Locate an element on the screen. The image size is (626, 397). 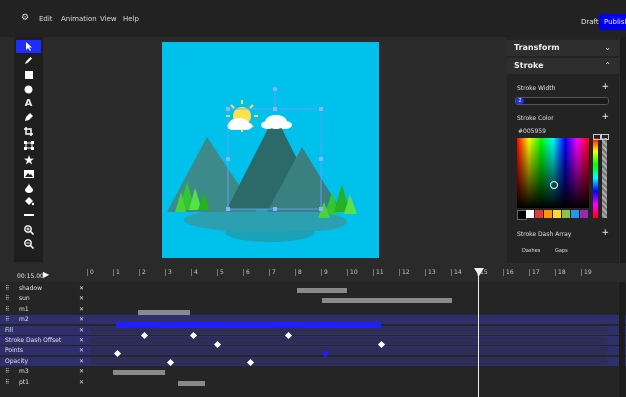
rectangle-tool-icon is located at coordinates (28, 74).